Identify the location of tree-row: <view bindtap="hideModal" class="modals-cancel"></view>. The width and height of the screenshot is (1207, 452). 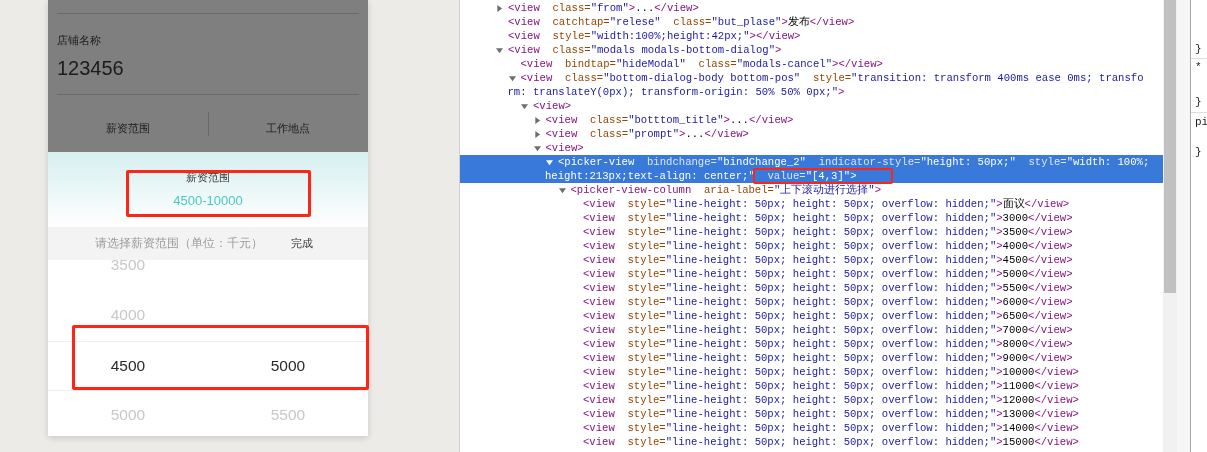
(811, 64).